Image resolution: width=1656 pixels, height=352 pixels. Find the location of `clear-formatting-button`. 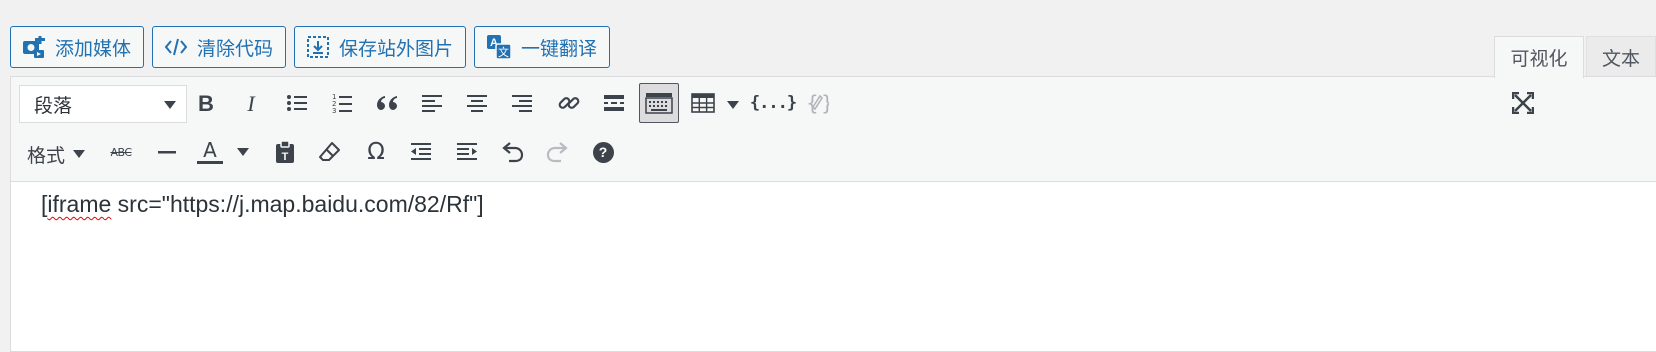

clear-formatting-button is located at coordinates (330, 152).